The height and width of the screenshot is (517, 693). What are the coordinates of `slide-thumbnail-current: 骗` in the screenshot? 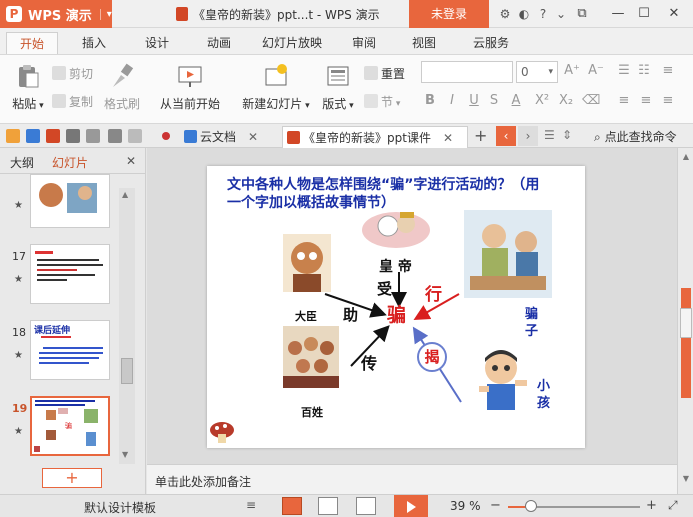 It's located at (70, 426).